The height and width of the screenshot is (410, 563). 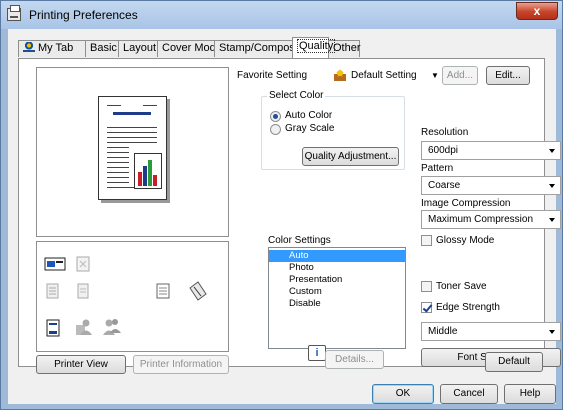 I want to click on list-item: Photo, so click(x=337, y=268).